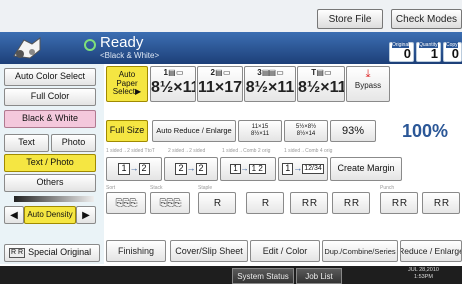  Describe the element at coordinates (423, 270) in the screenshot. I see `date-text: JUL 28,2010` at that location.